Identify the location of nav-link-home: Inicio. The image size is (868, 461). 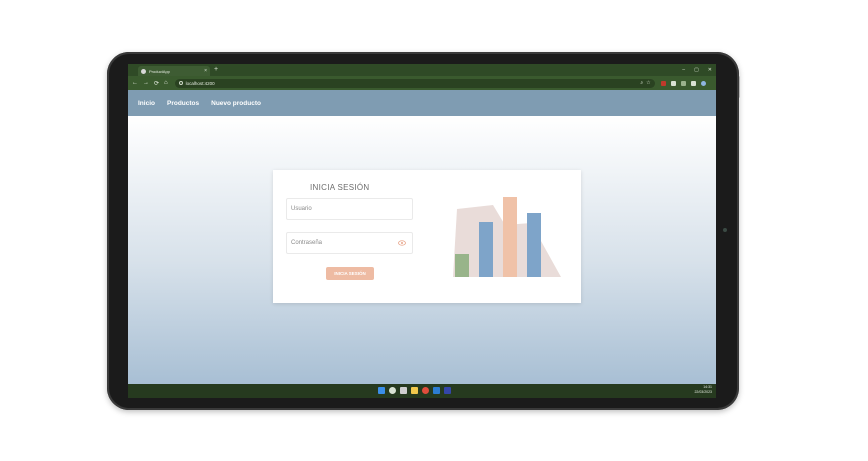
(146, 103).